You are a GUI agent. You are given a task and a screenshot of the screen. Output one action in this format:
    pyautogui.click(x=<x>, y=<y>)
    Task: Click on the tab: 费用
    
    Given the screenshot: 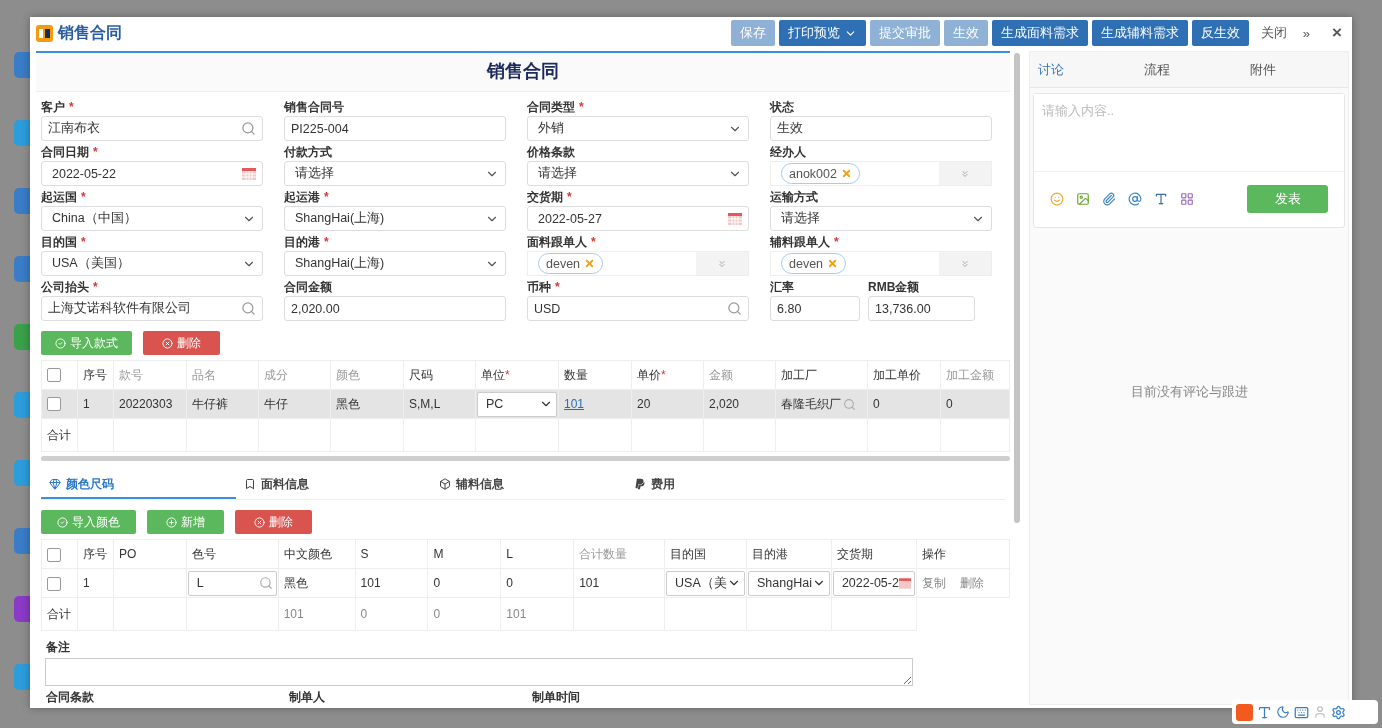 What is the action you would take?
    pyautogui.click(x=723, y=485)
    